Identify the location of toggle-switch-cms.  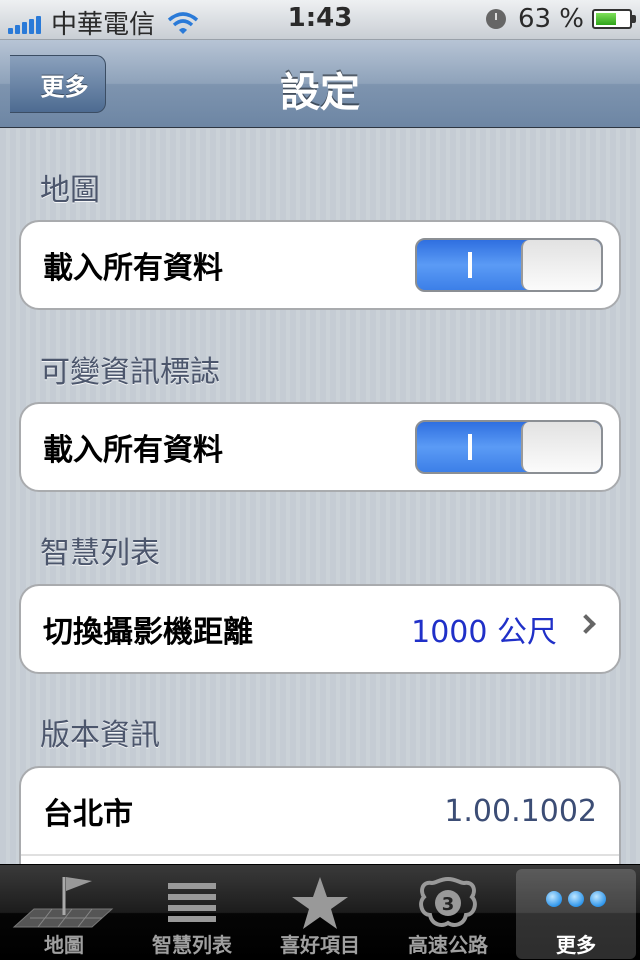
(509, 447).